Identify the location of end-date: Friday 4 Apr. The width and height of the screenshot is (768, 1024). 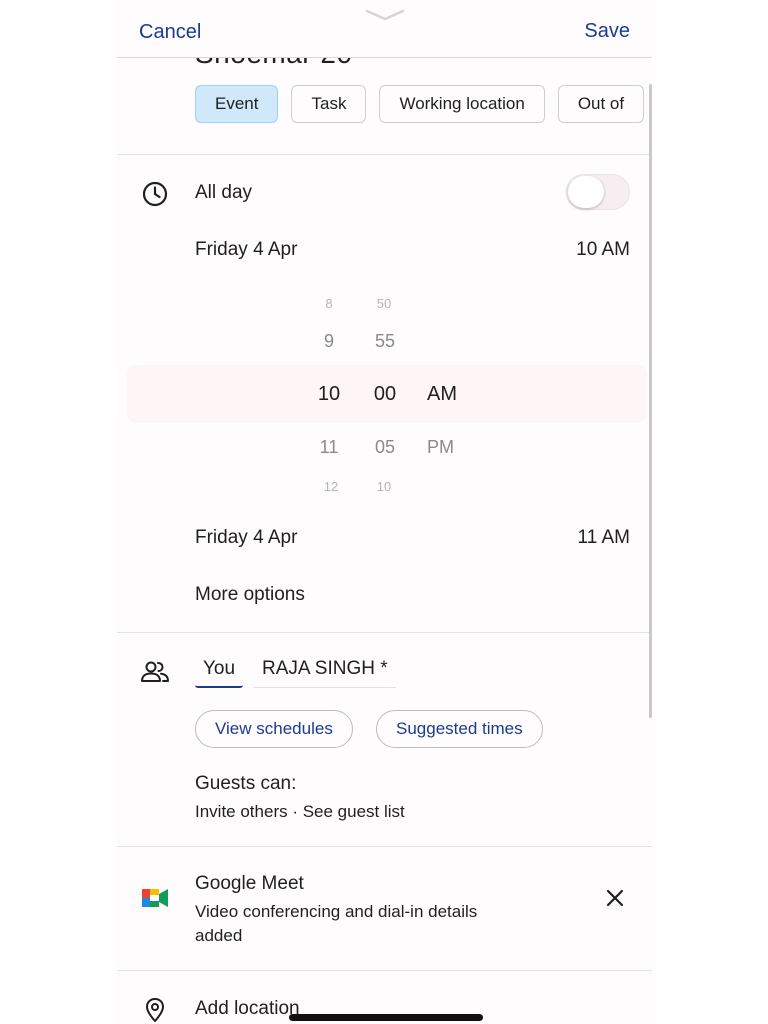
(246, 538).